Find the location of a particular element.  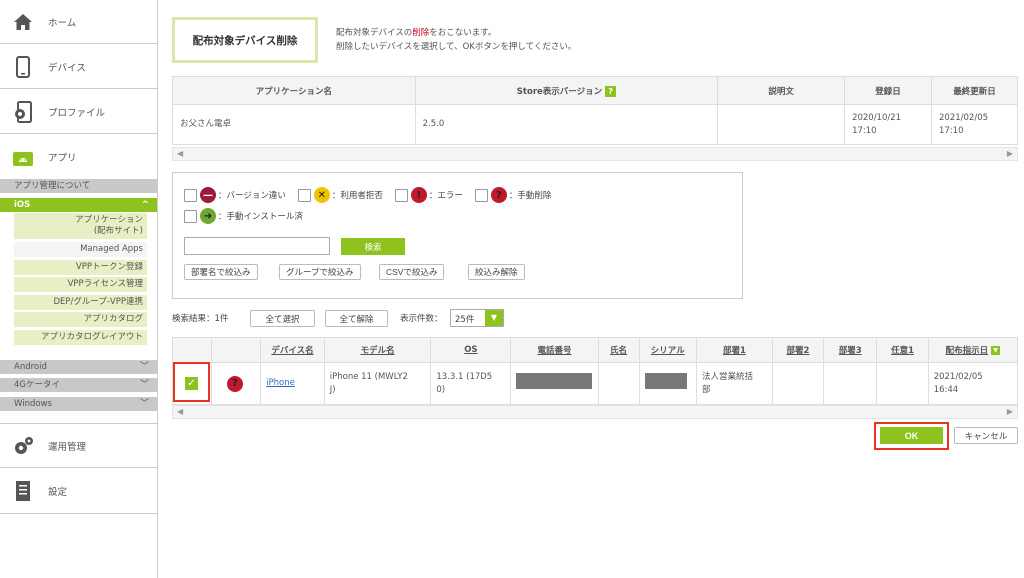

manual-delete-icon: ? is located at coordinates (498, 195).